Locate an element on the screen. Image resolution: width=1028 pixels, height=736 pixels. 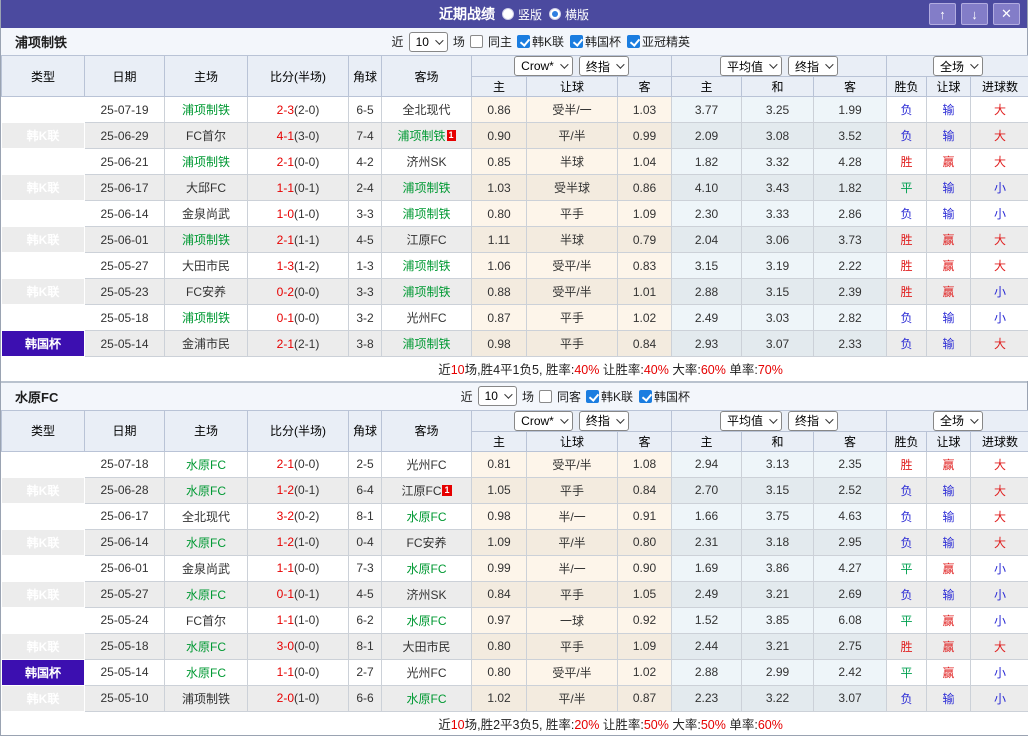
avg-draw-odds: 3.43 is located at coordinates (777, 187).